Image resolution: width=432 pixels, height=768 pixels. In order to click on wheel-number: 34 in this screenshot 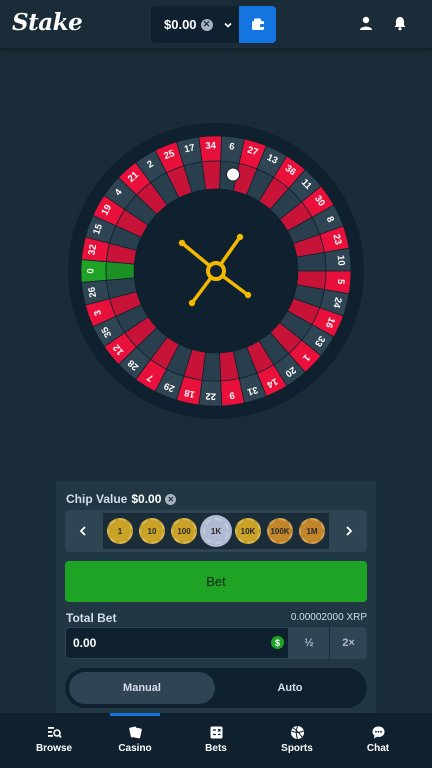, I will do `click(211, 145)`.